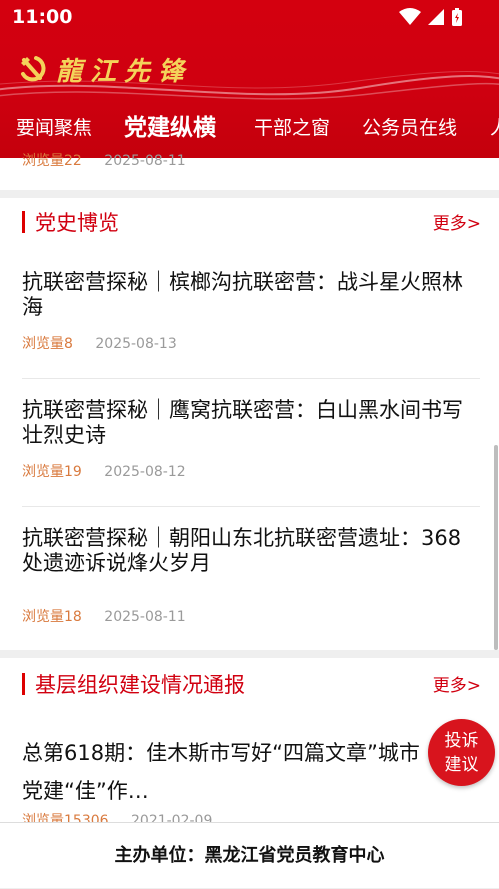 This screenshot has width=499, height=889. Describe the element at coordinates (136, 344) in the screenshot. I see `article-date: 2025-08-13` at that location.